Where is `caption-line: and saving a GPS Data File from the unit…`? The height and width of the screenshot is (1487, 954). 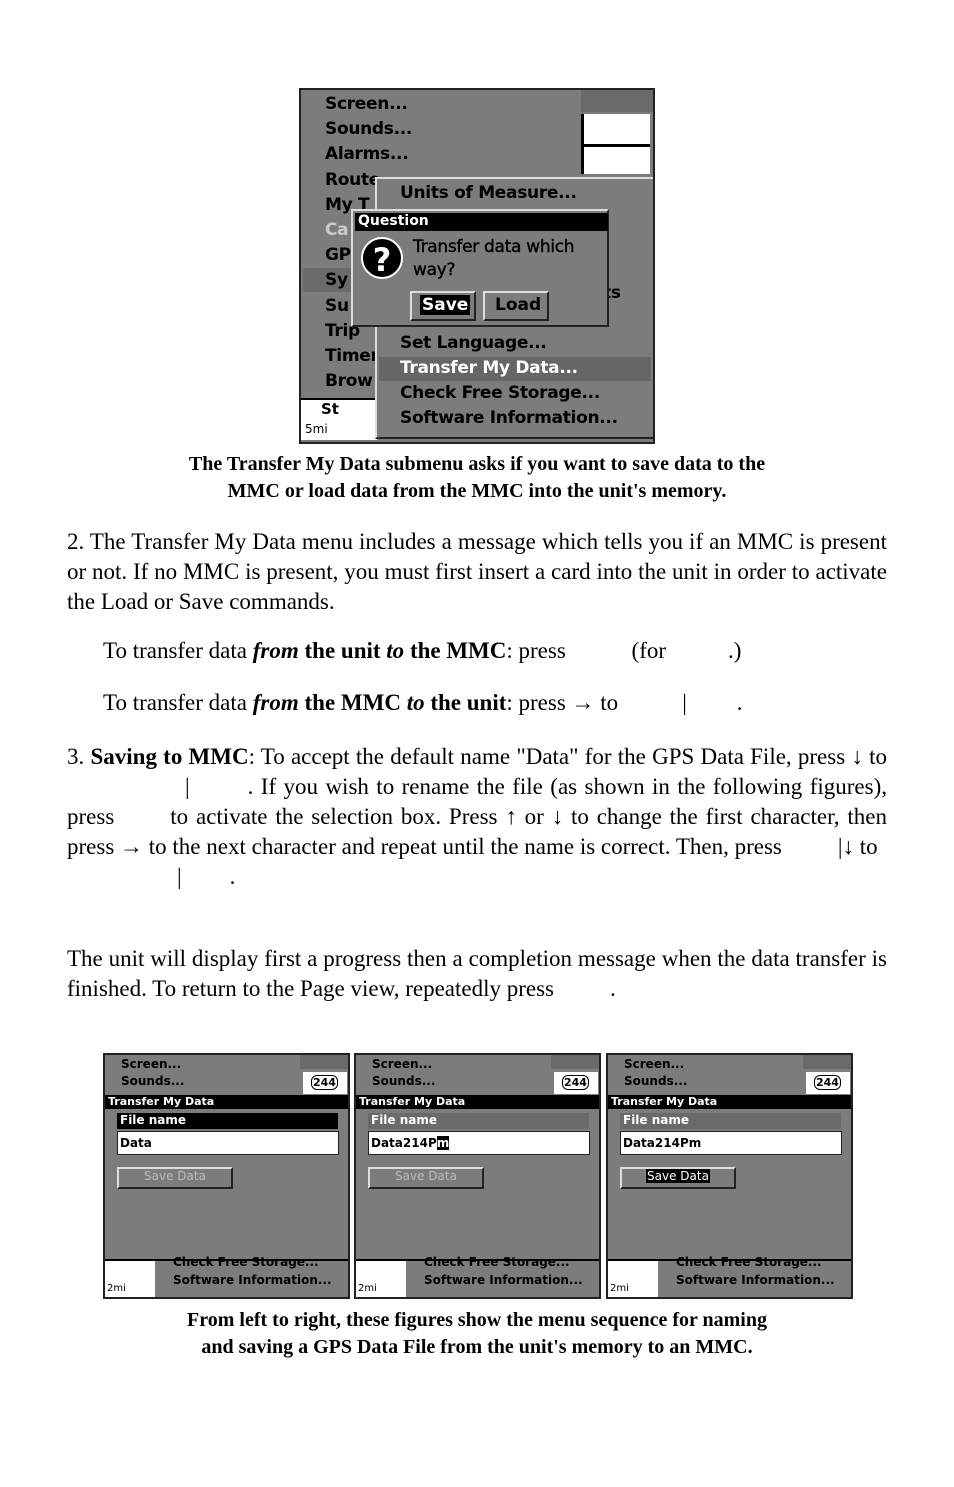 caption-line: and saving a GPS Data File from the unit… is located at coordinates (477, 1347).